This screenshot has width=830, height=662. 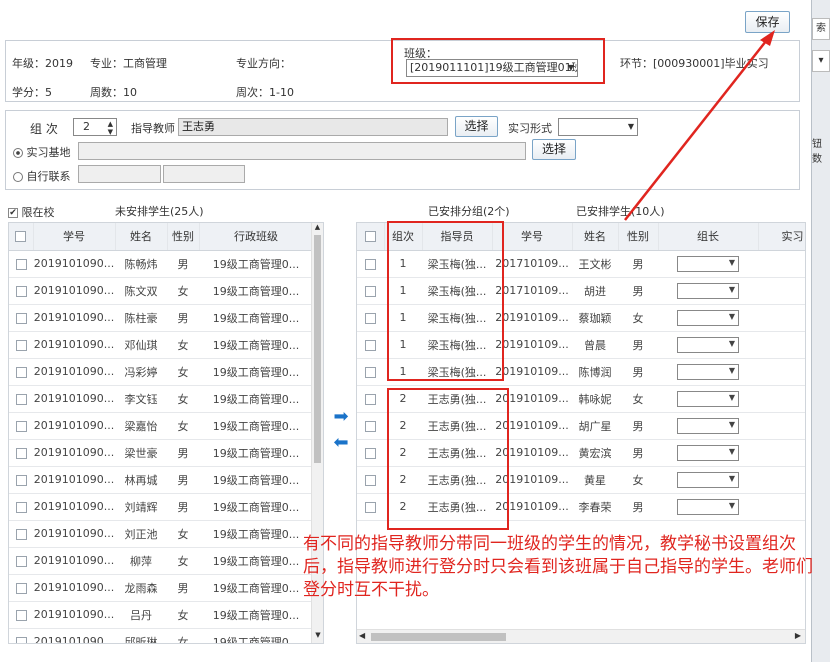 What do you see at coordinates (821, 29) in the screenshot?
I see `background-button-1: 索` at bounding box center [821, 29].